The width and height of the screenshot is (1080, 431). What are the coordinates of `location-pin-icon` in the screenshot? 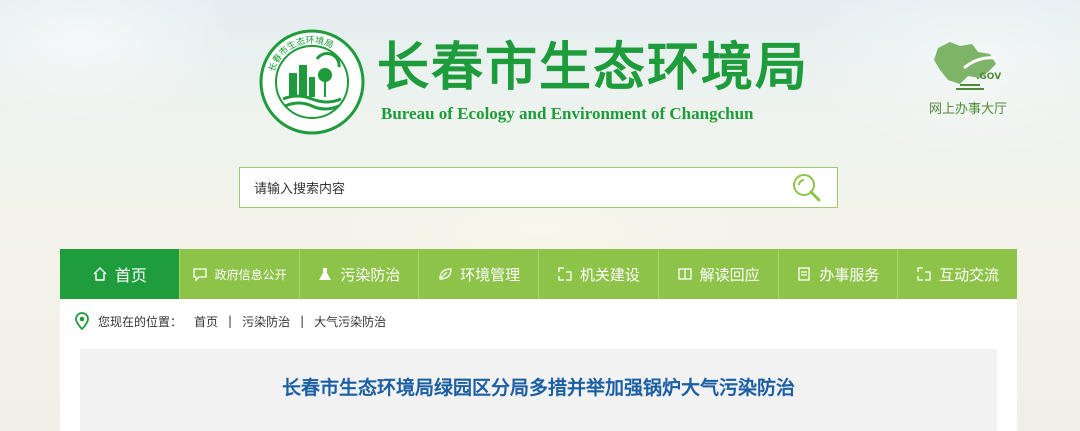 It's located at (82, 321).